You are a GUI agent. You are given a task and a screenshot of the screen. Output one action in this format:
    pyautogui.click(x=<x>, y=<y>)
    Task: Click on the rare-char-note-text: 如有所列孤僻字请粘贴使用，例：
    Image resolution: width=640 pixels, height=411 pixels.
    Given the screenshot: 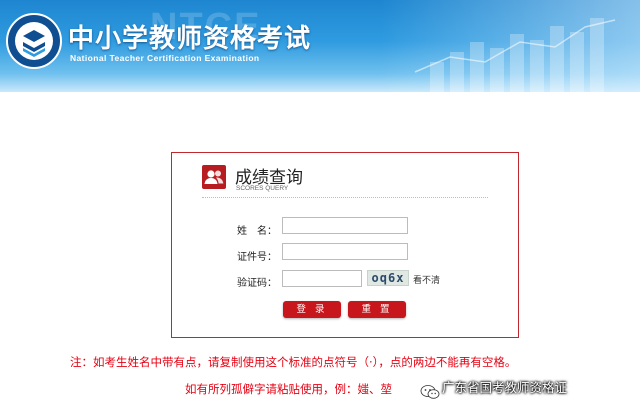 What is the action you would take?
    pyautogui.click(x=271, y=389)
    